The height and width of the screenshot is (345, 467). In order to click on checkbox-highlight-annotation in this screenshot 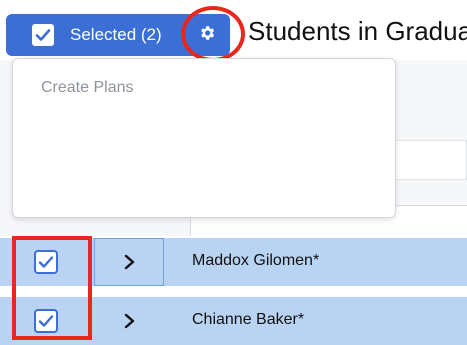, I will do `click(52, 288)`.